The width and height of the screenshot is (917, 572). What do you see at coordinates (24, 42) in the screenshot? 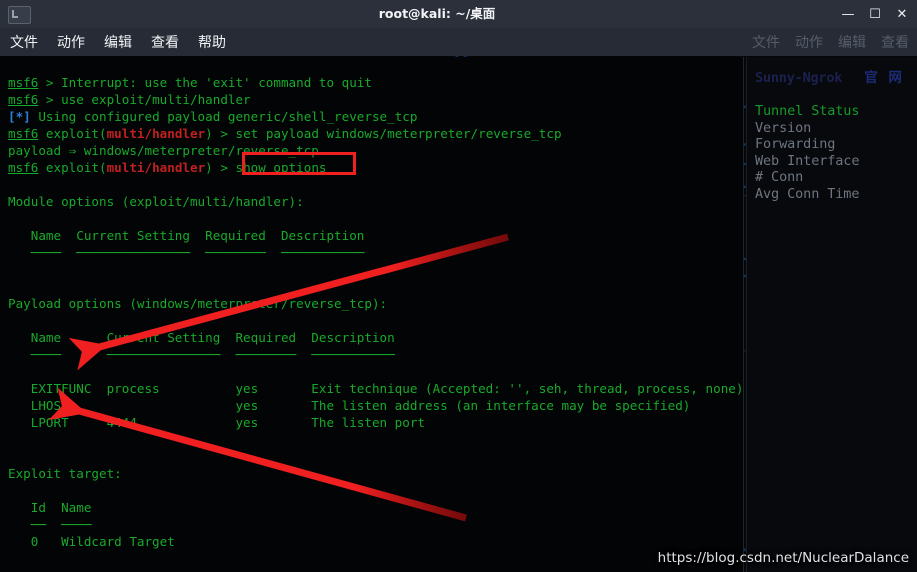
I see `menu-file: 文件` at bounding box center [24, 42].